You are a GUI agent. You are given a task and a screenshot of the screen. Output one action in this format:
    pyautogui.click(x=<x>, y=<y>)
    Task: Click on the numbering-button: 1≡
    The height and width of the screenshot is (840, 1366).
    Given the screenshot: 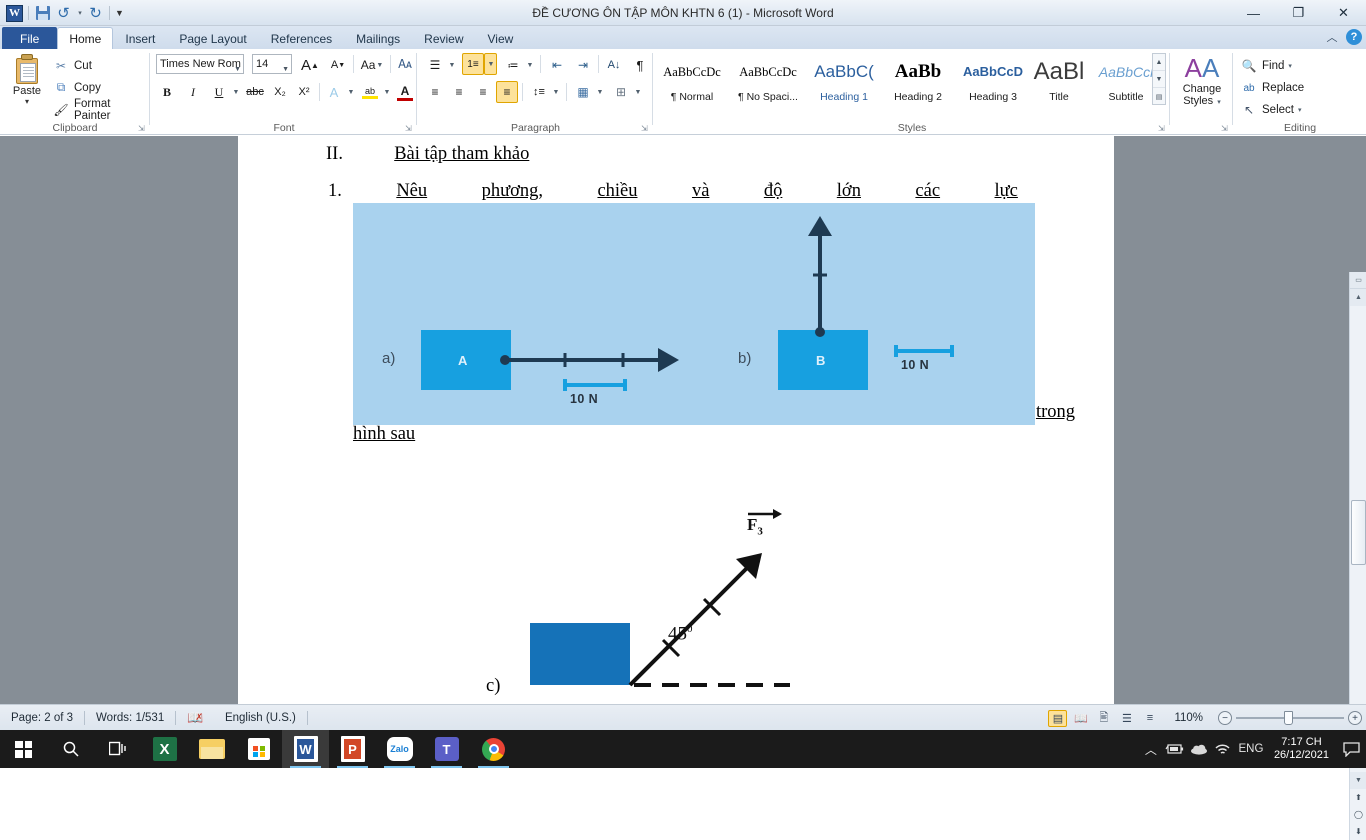 What is the action you would take?
    pyautogui.click(x=473, y=64)
    